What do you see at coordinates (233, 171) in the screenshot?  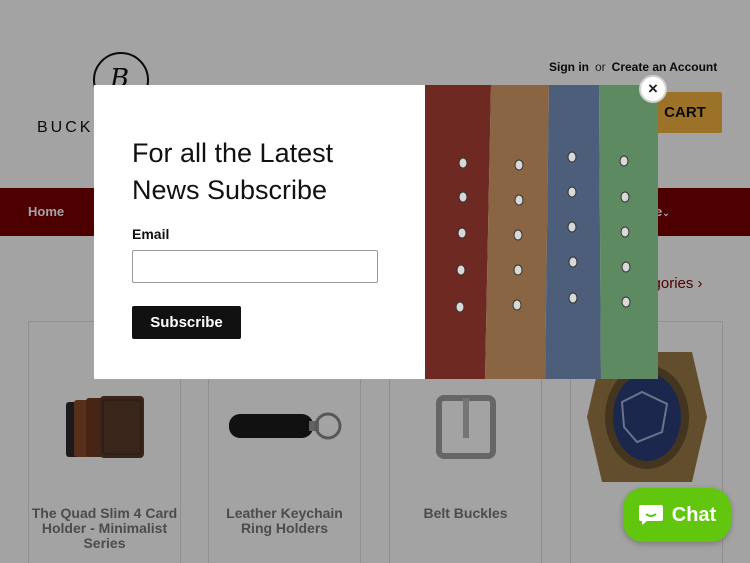 I see `popup-title: For all the Latest News Subscribe` at bounding box center [233, 171].